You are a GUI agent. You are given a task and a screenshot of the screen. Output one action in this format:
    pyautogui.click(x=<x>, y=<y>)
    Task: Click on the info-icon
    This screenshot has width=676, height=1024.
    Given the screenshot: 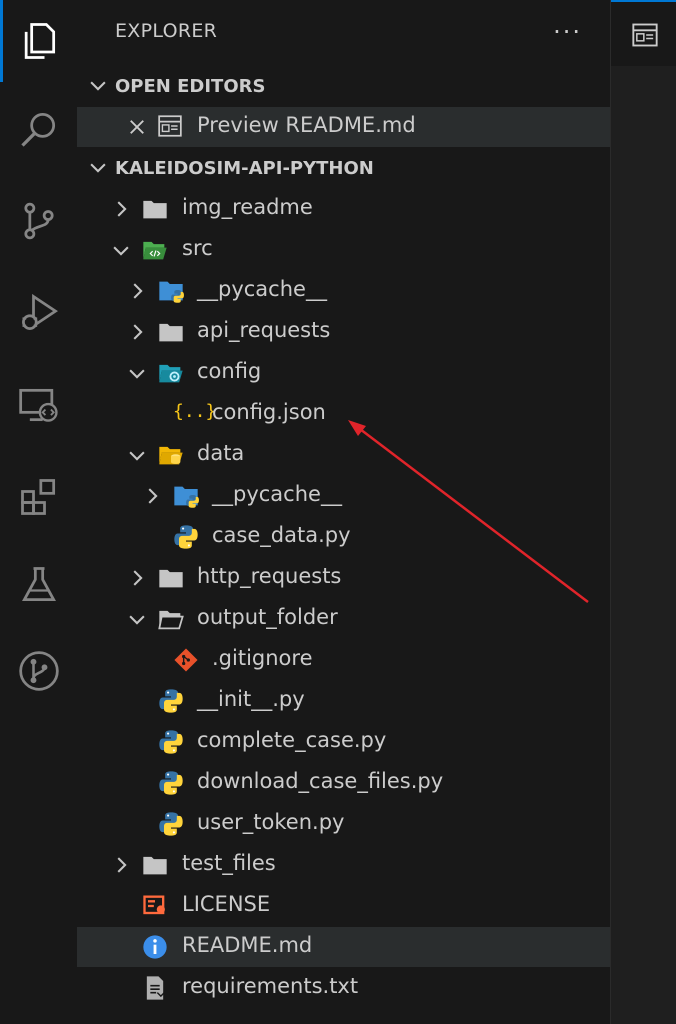 What is the action you would take?
    pyautogui.click(x=155, y=947)
    